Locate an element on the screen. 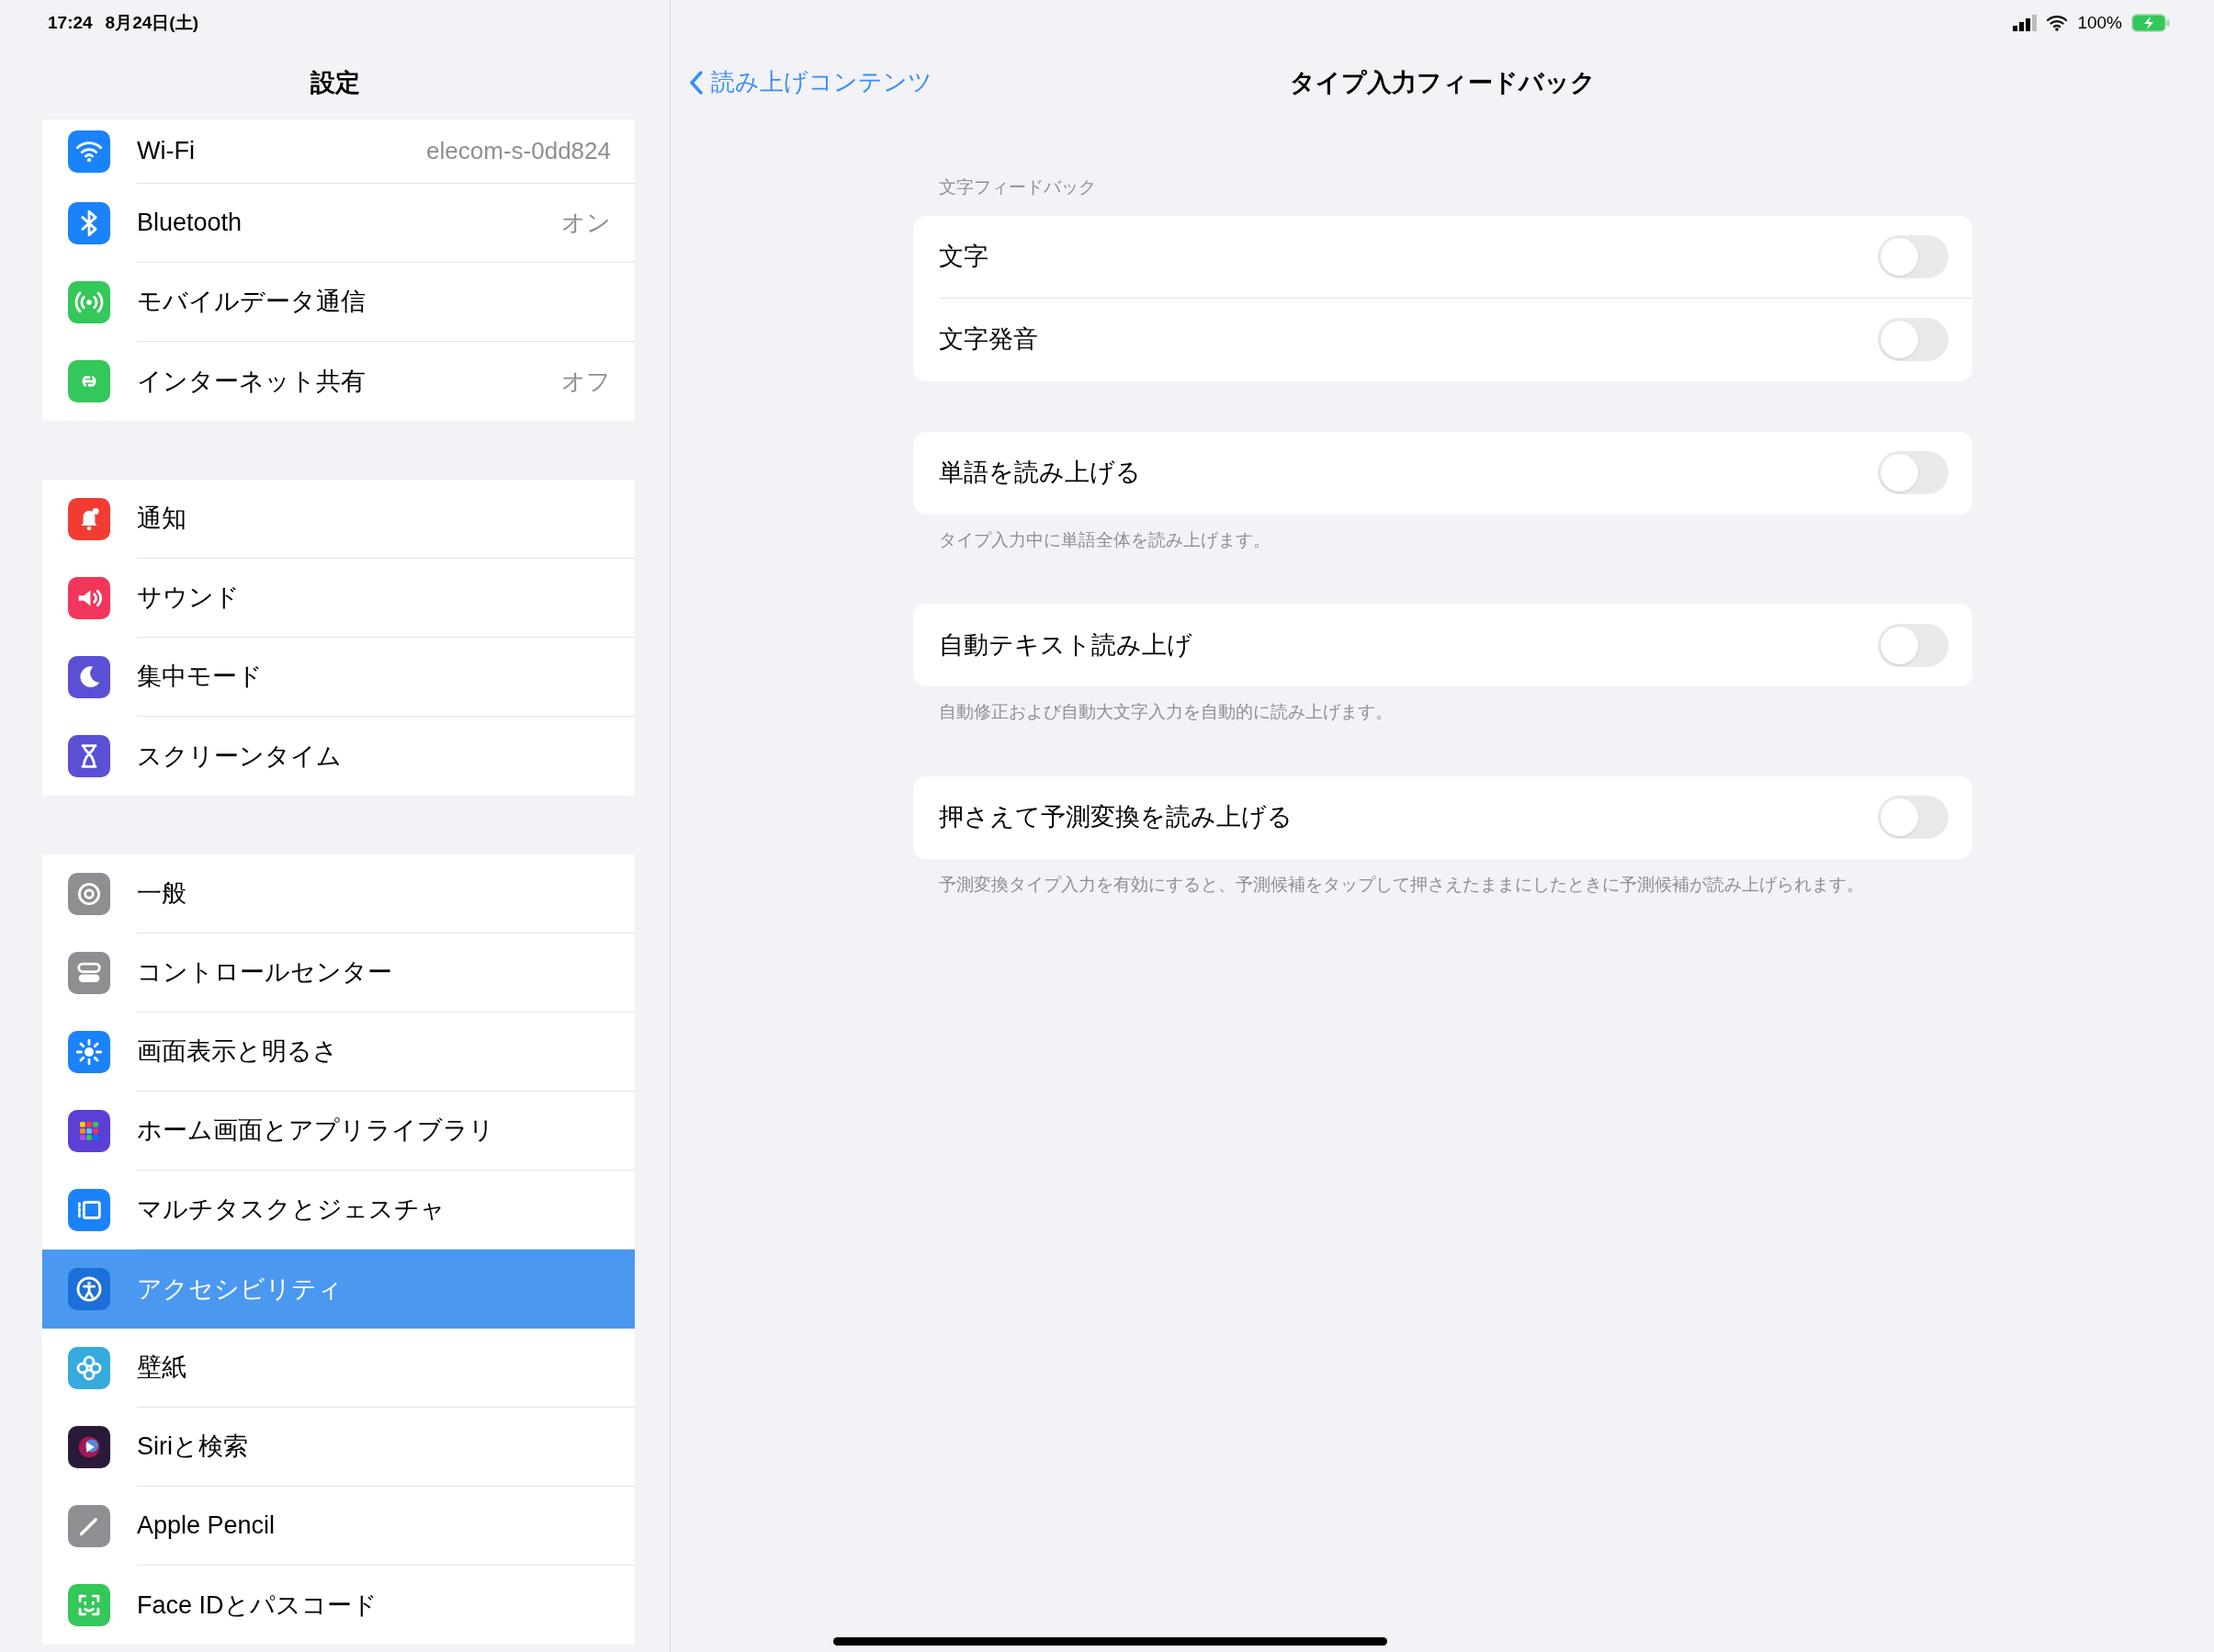  page-title: タイプ入力フィードバック is located at coordinates (1442, 82).